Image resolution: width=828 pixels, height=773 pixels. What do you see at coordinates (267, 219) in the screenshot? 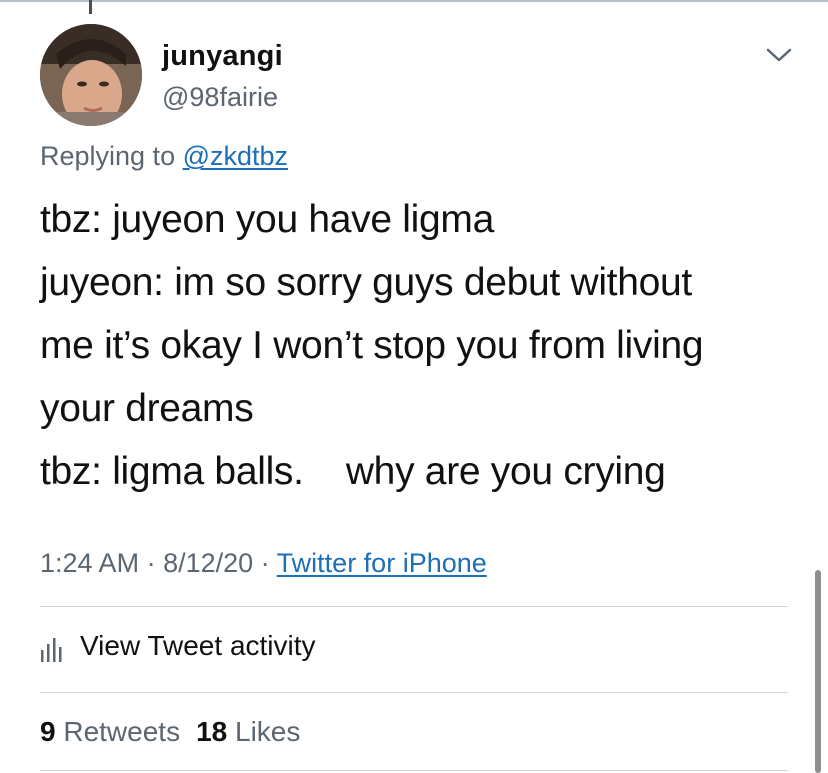
I see `tweet-line: tbz: juyeon you have ligma` at bounding box center [267, 219].